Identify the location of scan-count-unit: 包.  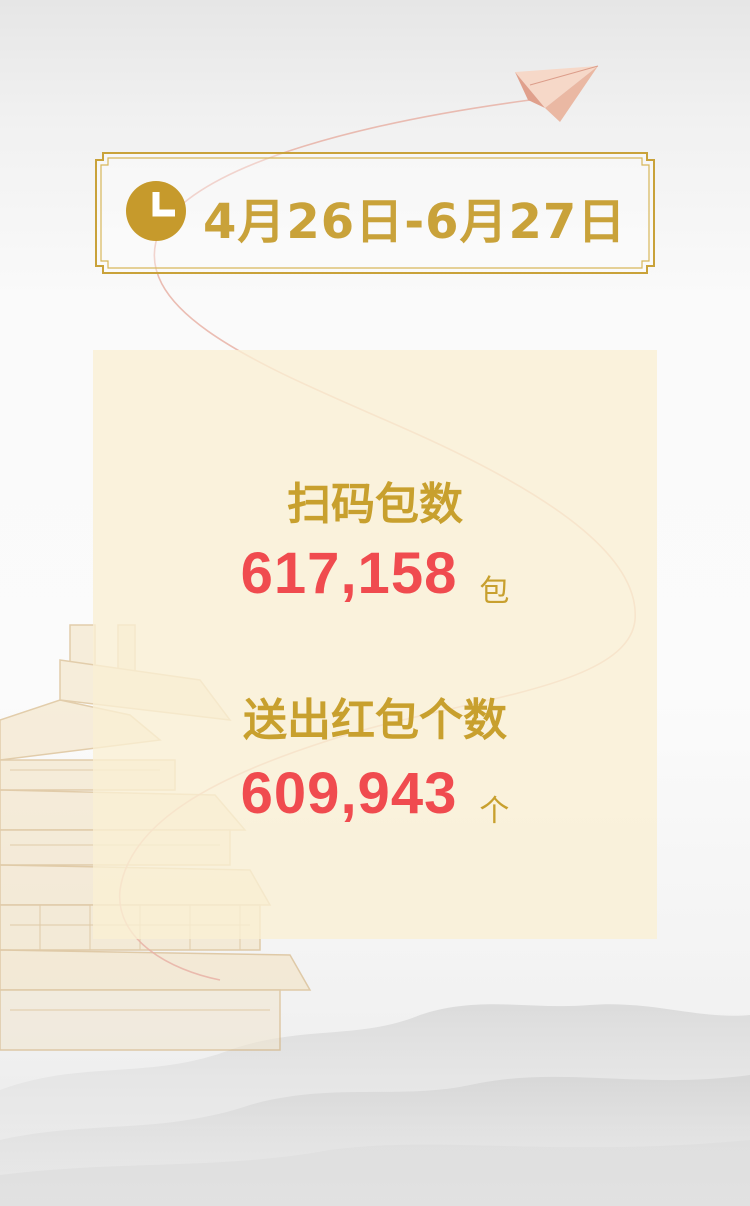
(494, 591).